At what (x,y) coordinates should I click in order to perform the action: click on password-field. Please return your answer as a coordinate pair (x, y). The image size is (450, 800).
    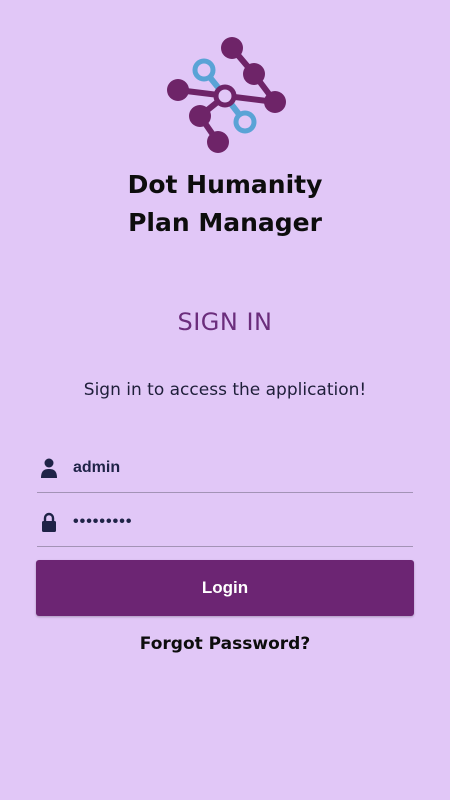
    Looking at the image, I should click on (225, 522).